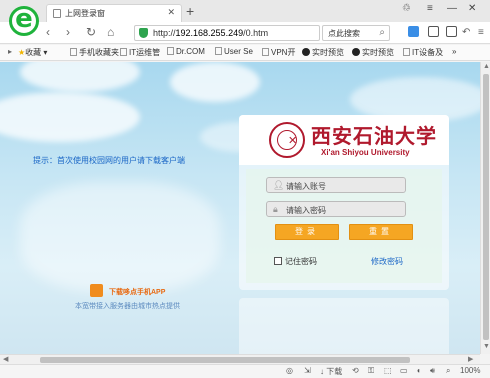 This screenshot has width=490, height=378. What do you see at coordinates (404, 370) in the screenshot?
I see `device-icon: ▭` at bounding box center [404, 370].